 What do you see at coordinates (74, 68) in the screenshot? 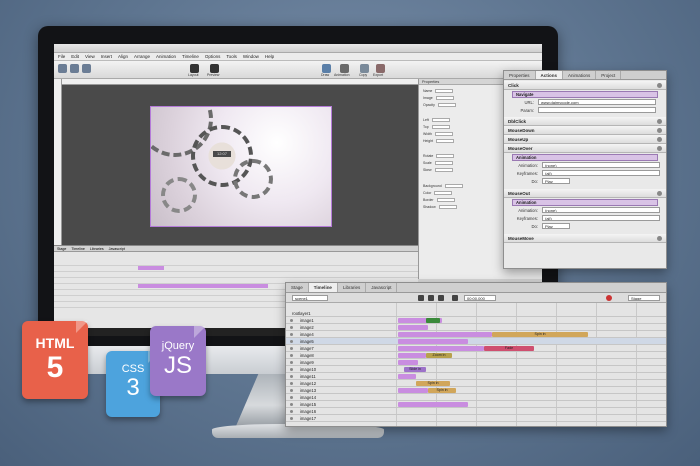
I see `open-file-icon` at bounding box center [74, 68].